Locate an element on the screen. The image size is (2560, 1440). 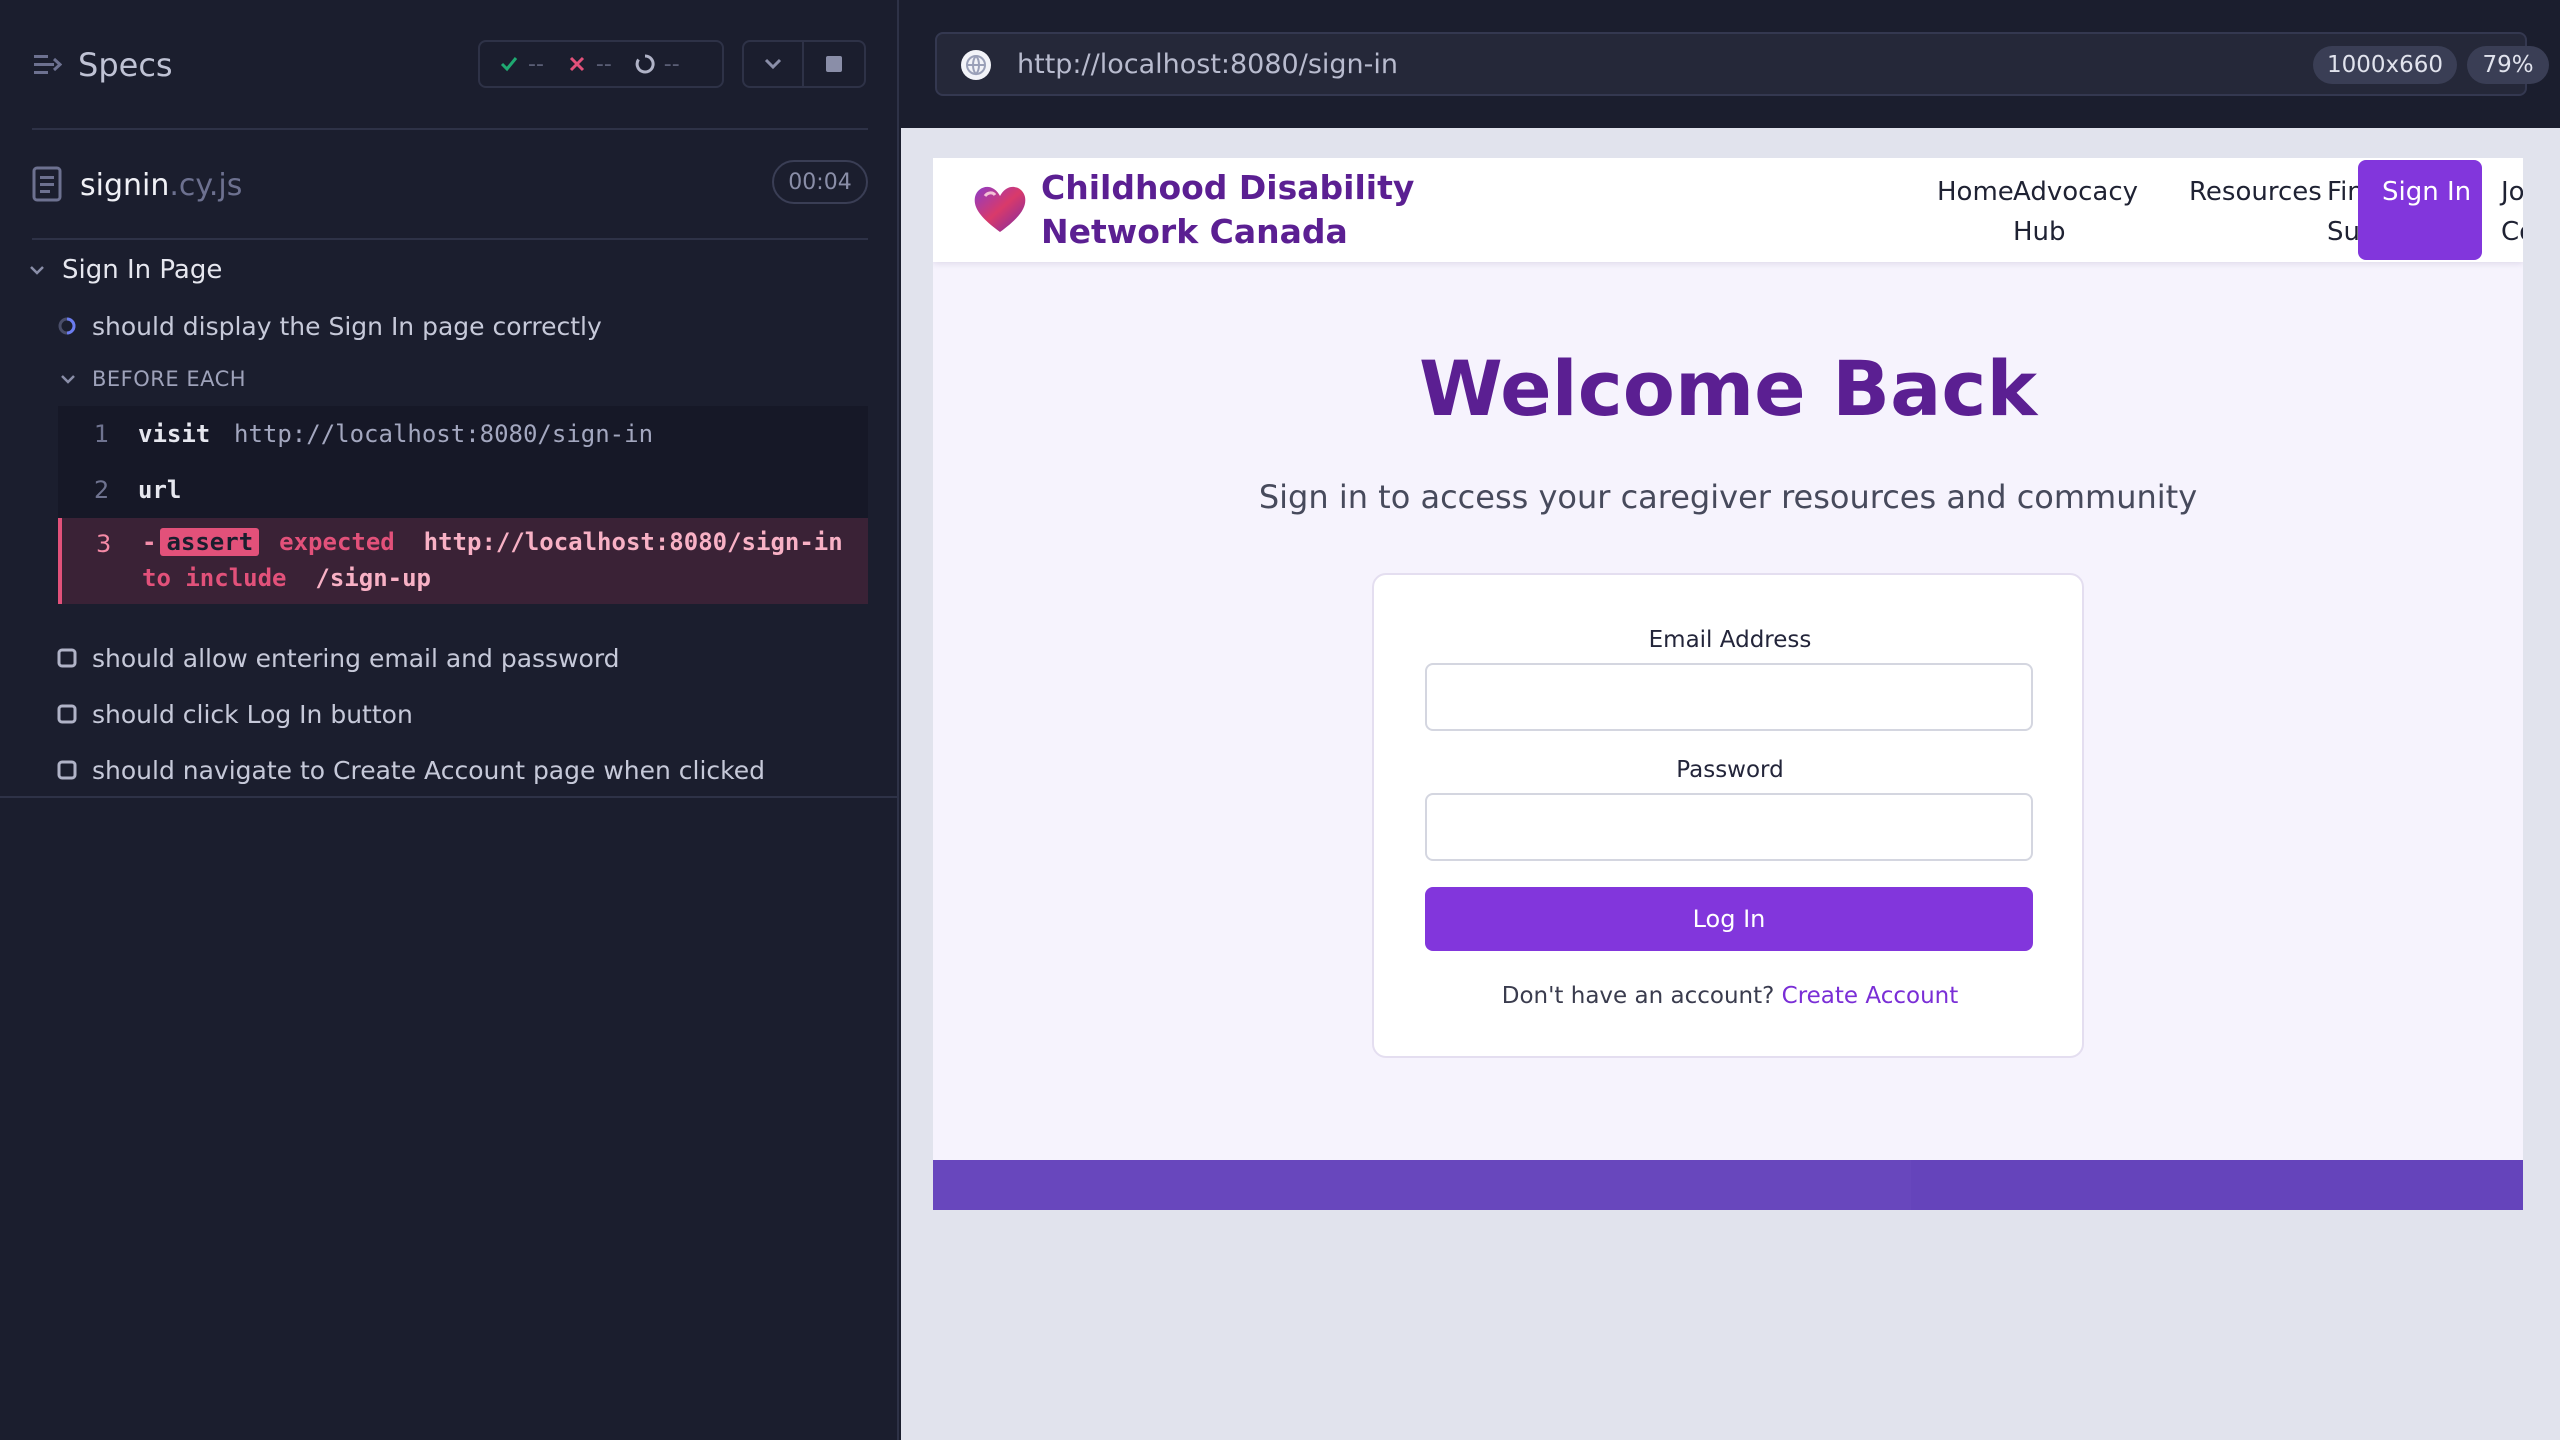
zoom-badge: 79% is located at coordinates (2508, 65).